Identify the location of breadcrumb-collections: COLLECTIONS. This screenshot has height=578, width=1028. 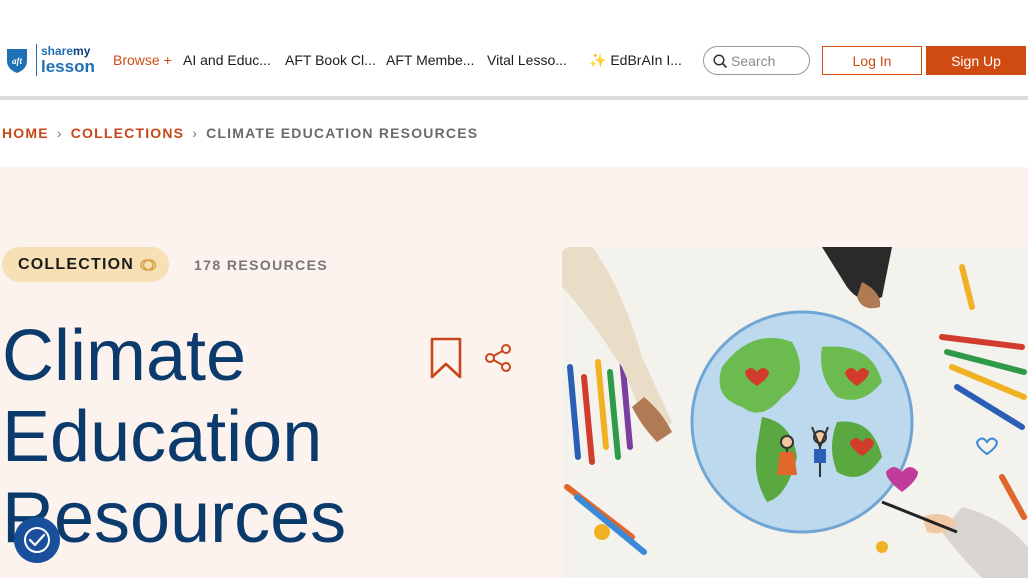
(128, 133).